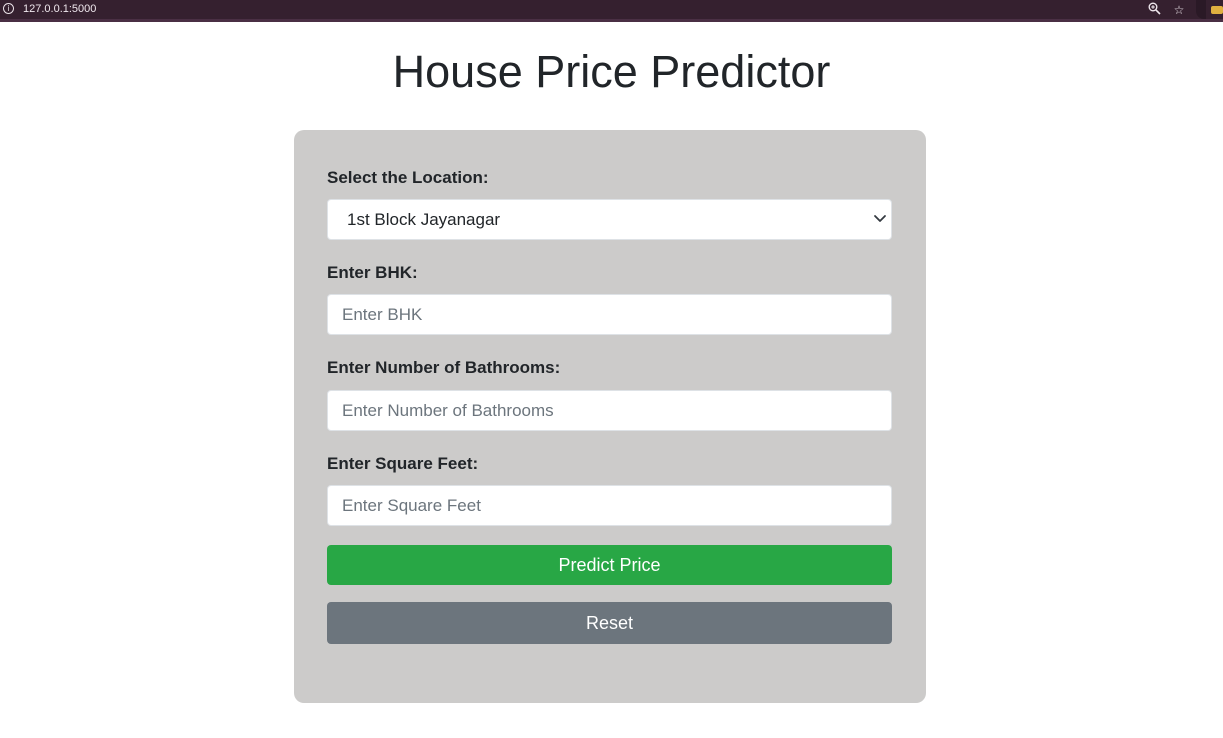 Image resolution: width=1223 pixels, height=738 pixels. Describe the element at coordinates (609, 219) in the screenshot. I see `location-select: 1st Block Jayanagar` at that location.